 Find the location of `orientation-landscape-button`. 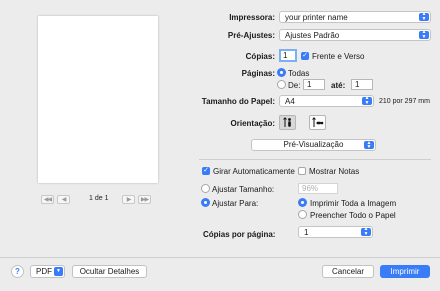

orientation-landscape-button is located at coordinates (317, 122).